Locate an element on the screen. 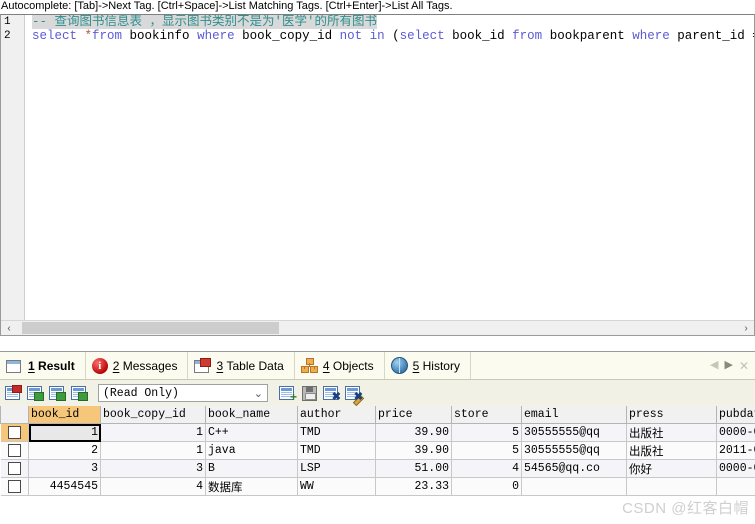  tab-result: 1 Result is located at coordinates (43, 365).